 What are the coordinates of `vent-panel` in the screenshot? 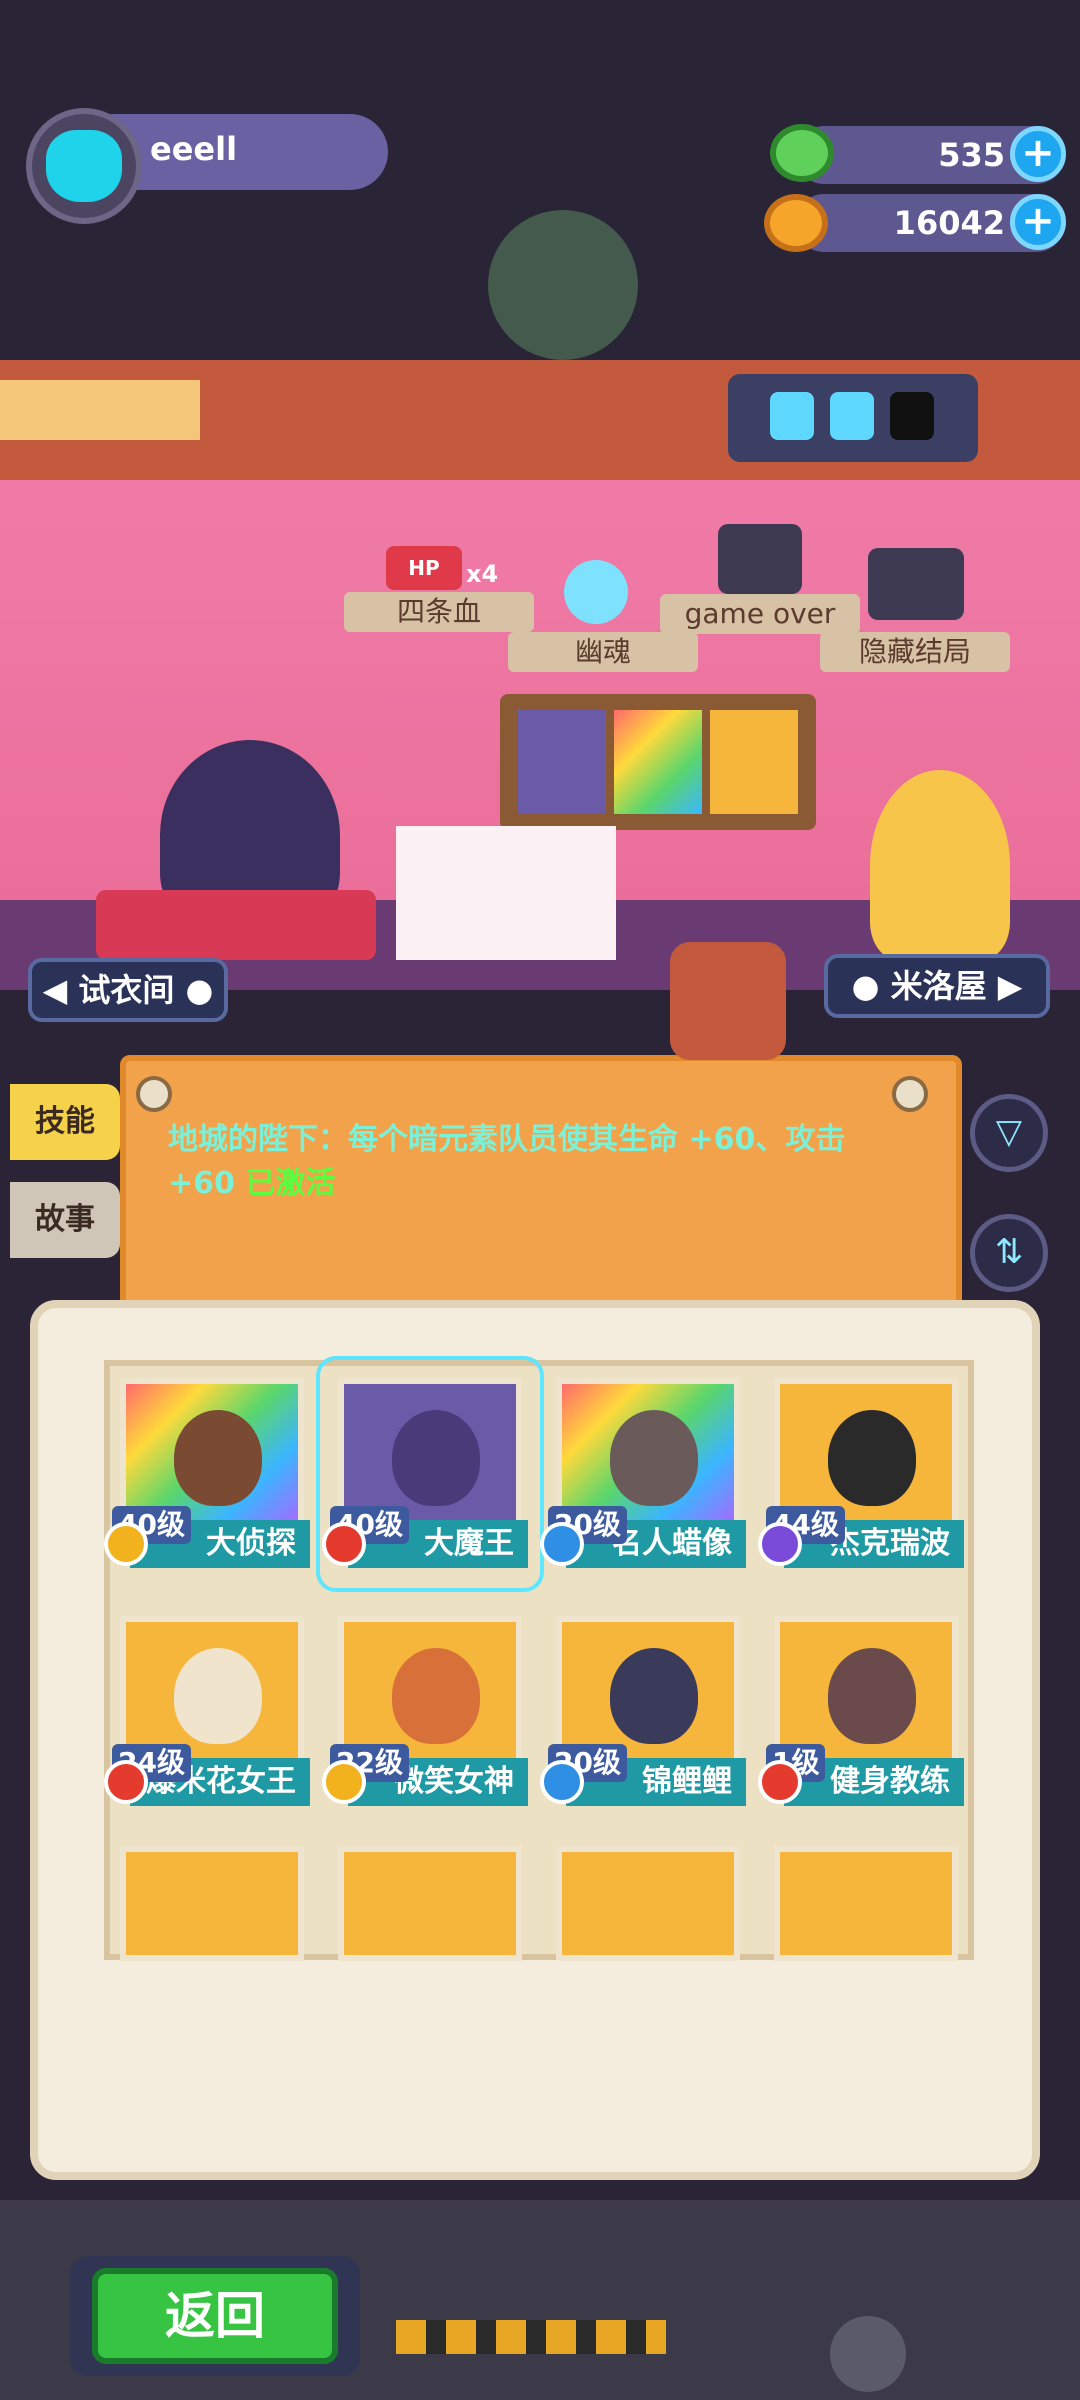 It's located at (100, 410).